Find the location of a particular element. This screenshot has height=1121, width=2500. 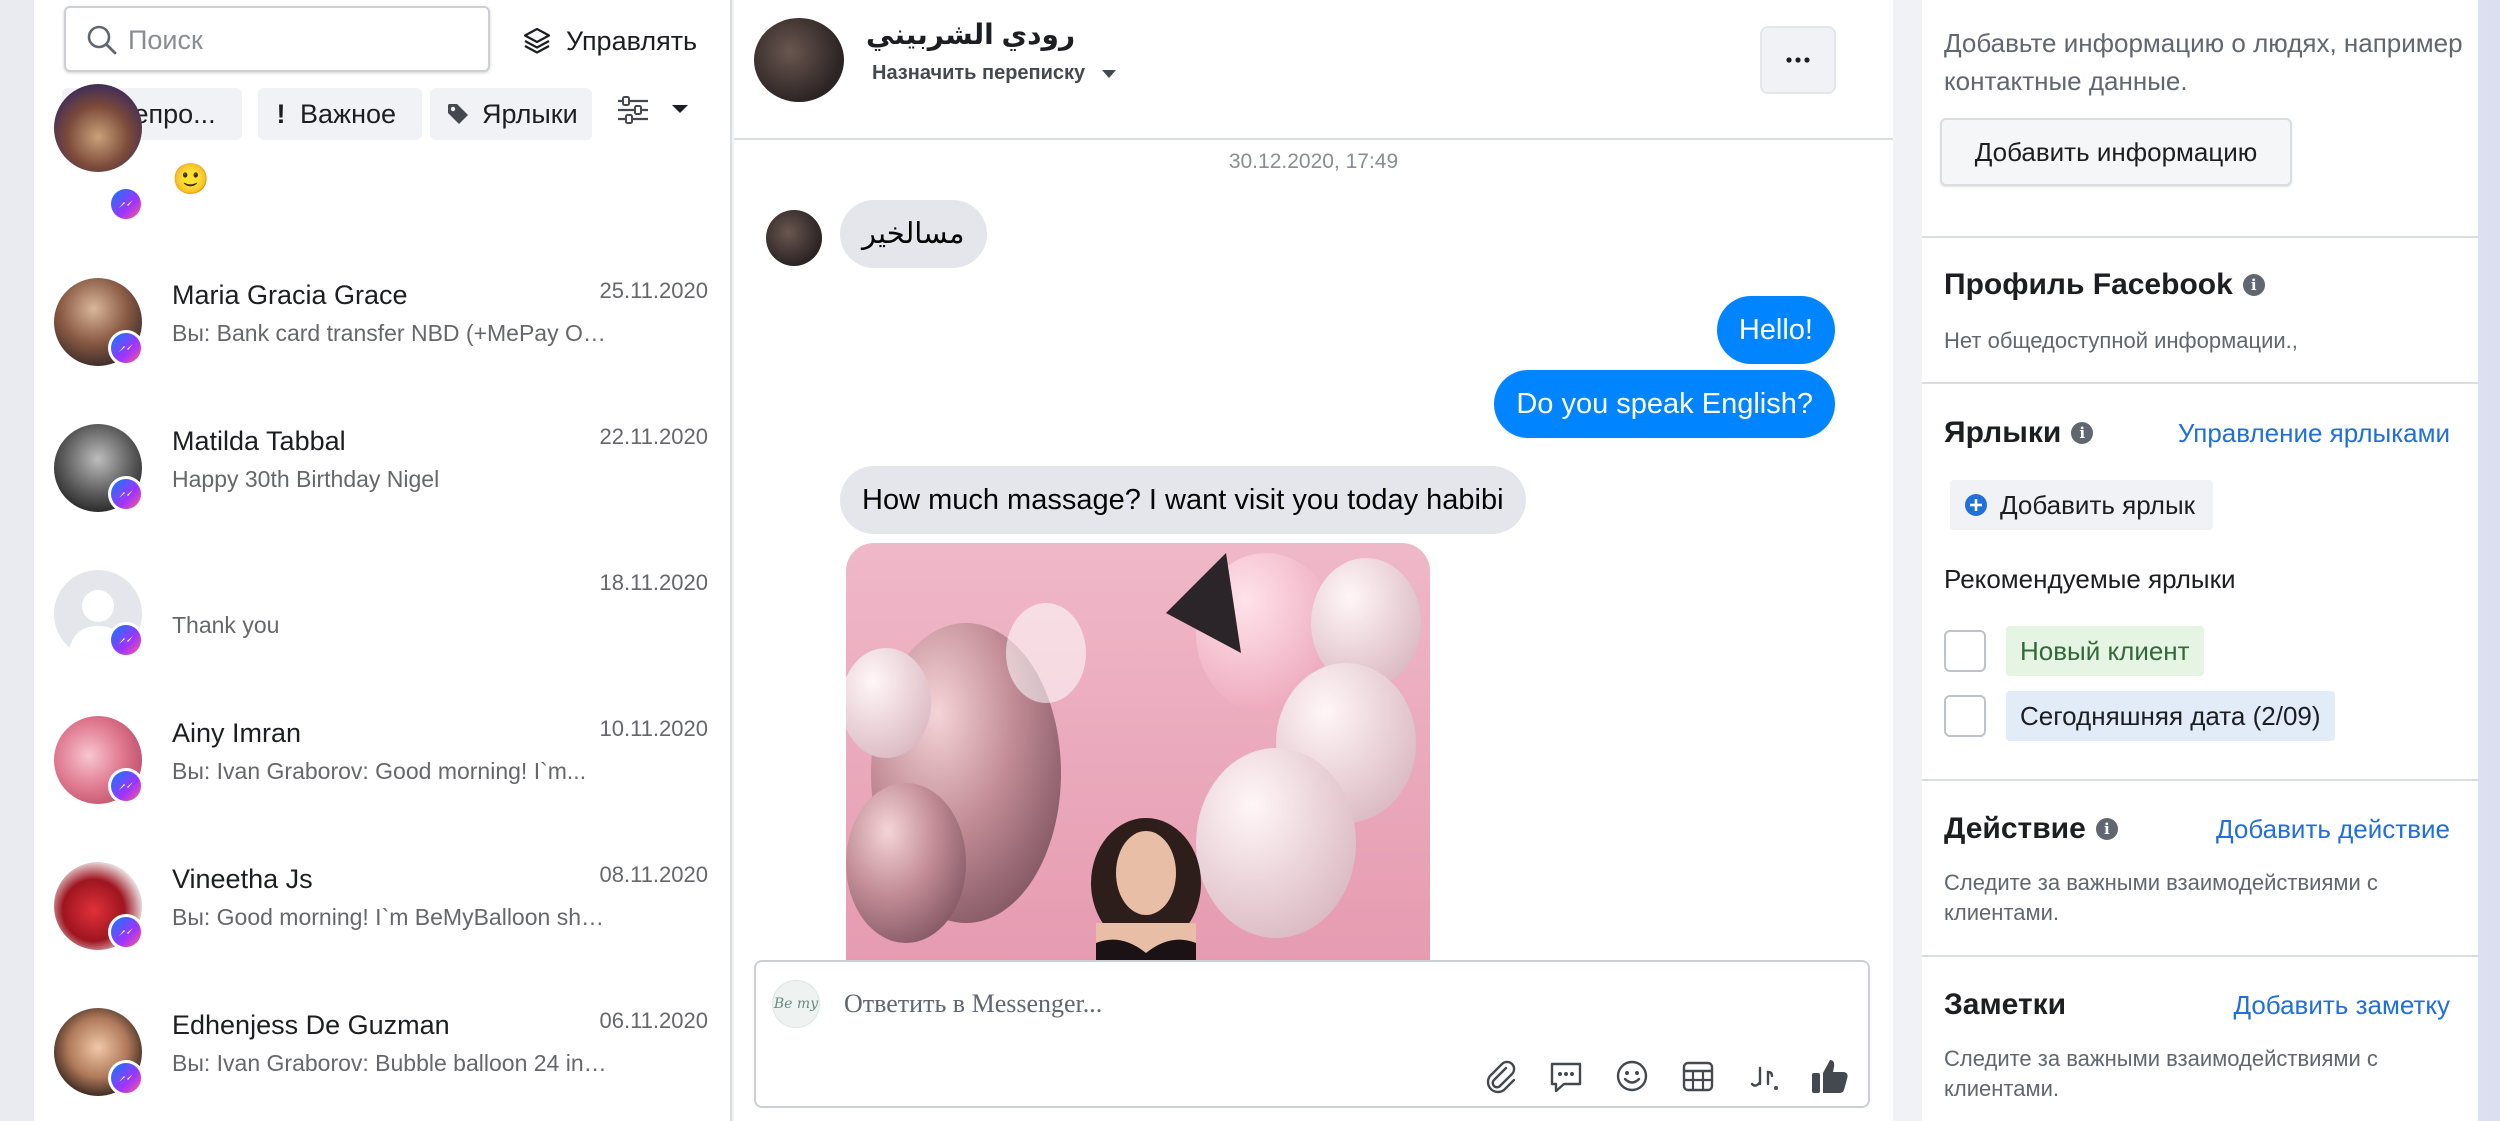

manage-button: Управлять is located at coordinates (609, 41).